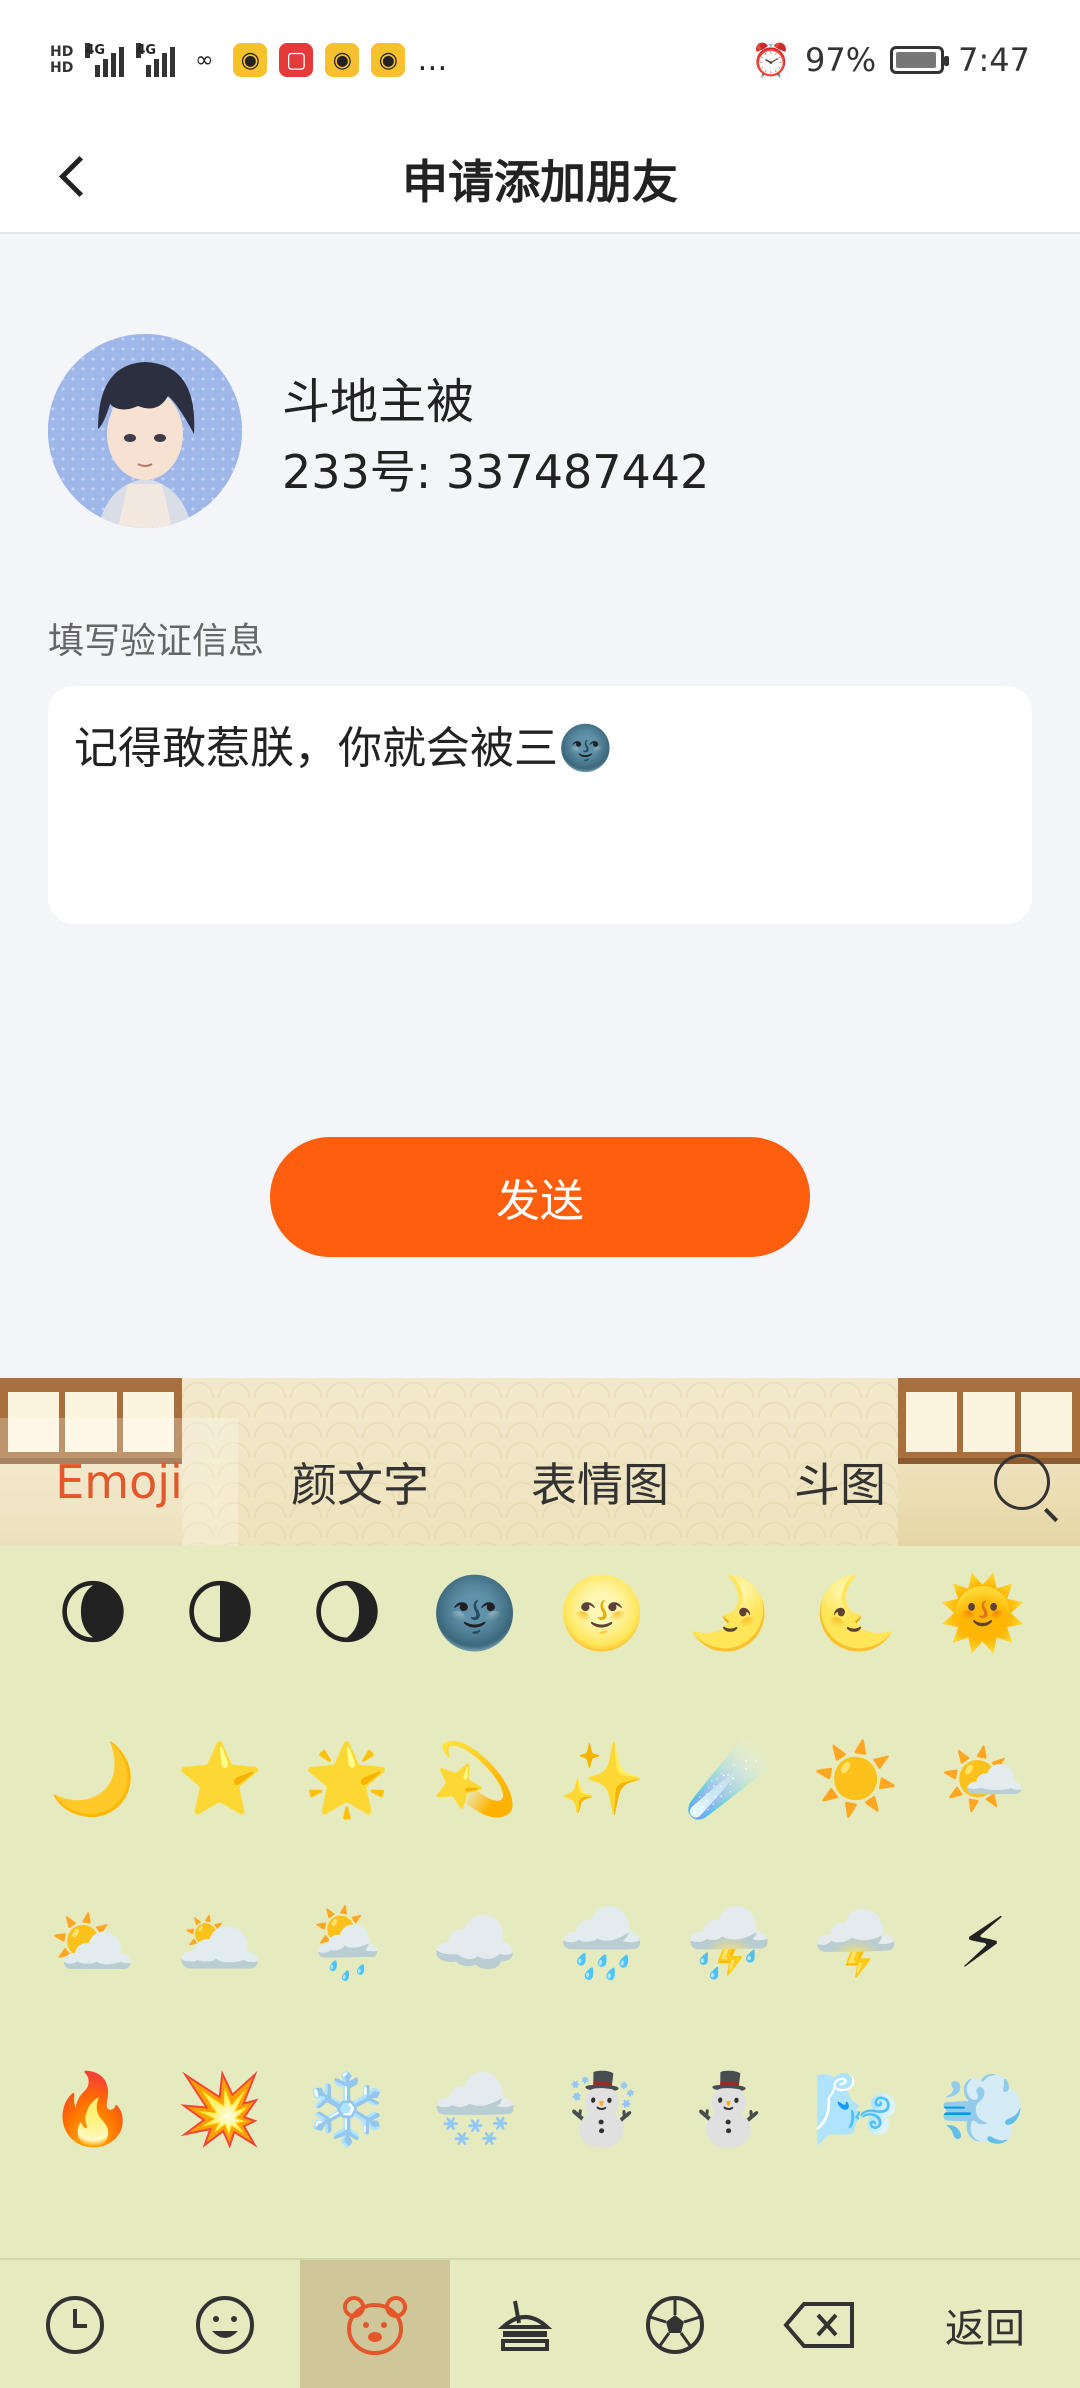  I want to click on emoji-key: 💥, so click(220, 2109).